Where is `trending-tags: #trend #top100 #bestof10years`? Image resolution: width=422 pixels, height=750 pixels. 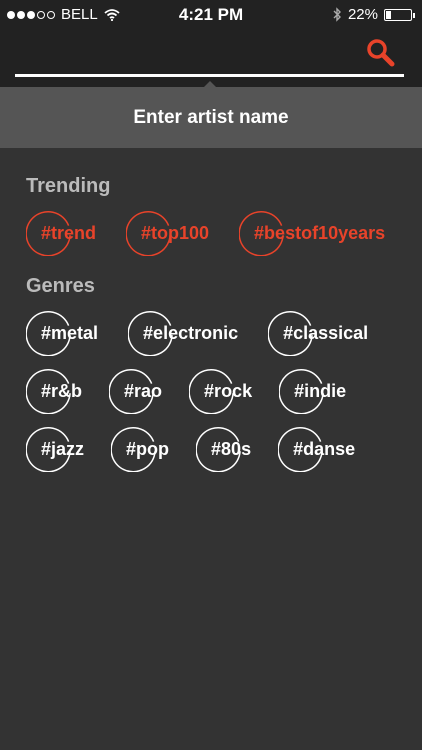 trending-tags: #trend #top100 #bestof10years is located at coordinates (205, 233).